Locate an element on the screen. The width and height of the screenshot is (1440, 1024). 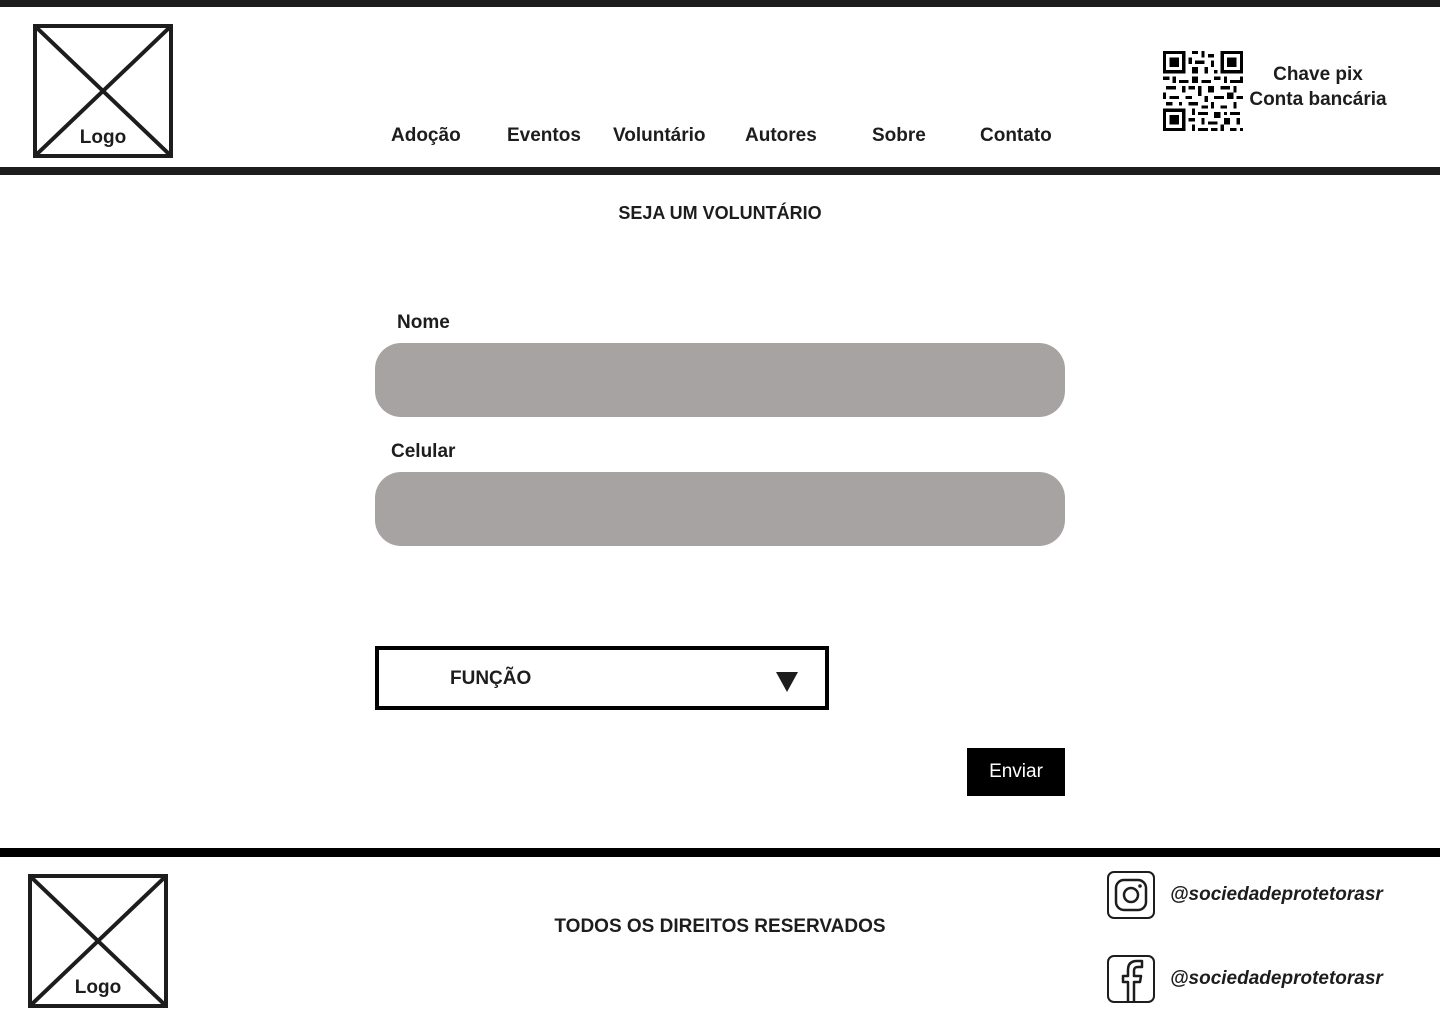
header-divider is located at coordinates (720, 171).